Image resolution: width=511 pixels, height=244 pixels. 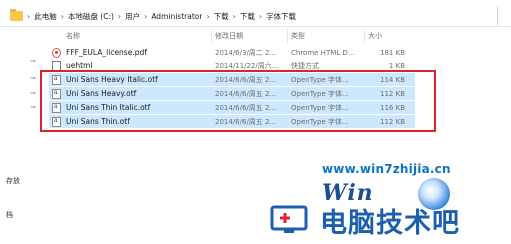 I want to click on breadcrumb-item-this-pc: 此电脑, so click(x=45, y=16).